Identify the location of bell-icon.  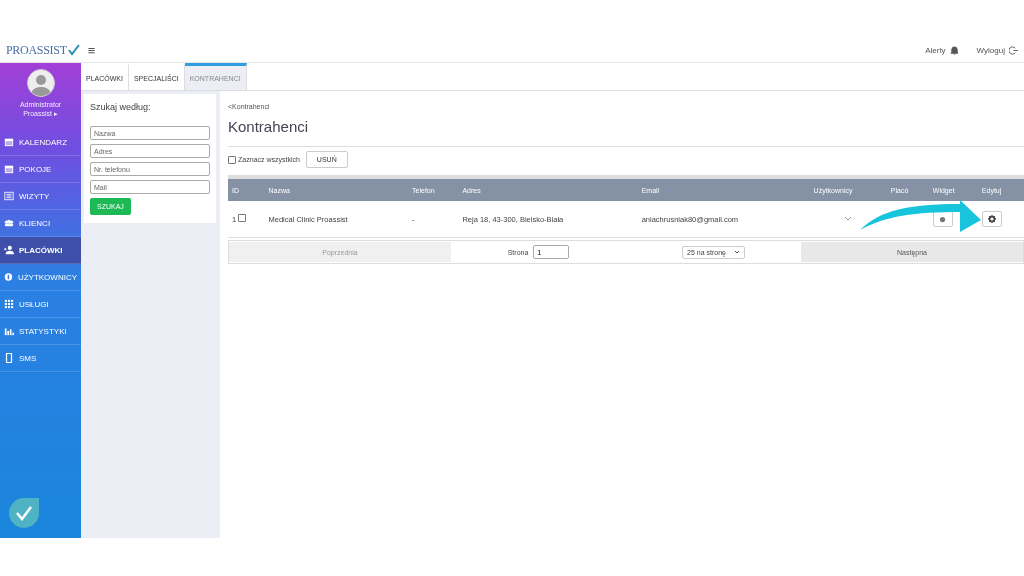
(954, 50).